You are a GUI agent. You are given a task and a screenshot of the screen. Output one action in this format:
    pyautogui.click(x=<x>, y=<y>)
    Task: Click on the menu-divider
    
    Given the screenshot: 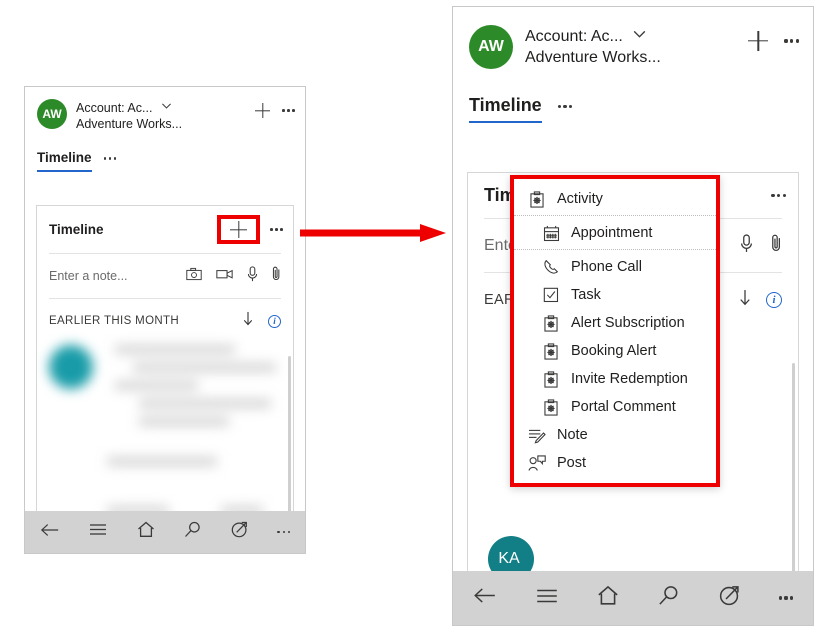 What is the action you would take?
    pyautogui.click(x=615, y=250)
    